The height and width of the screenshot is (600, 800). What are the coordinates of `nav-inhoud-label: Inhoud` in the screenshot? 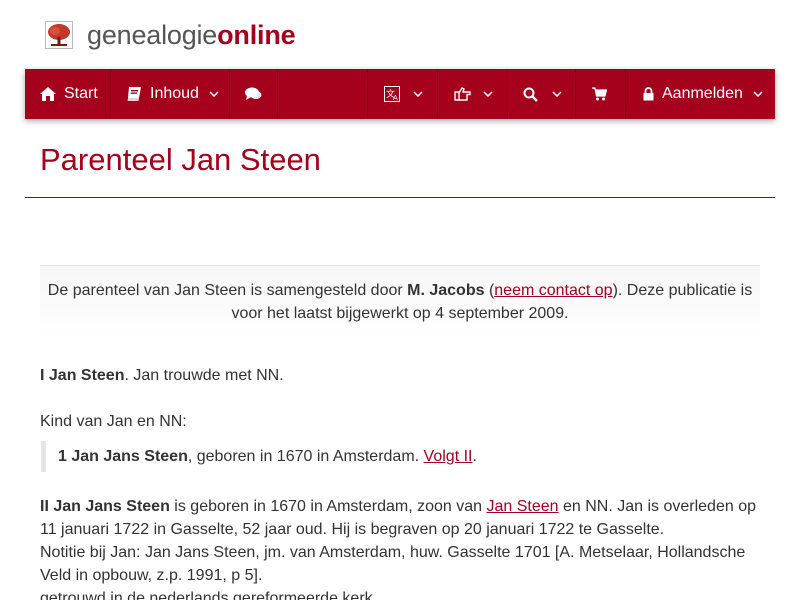 It's located at (174, 93).